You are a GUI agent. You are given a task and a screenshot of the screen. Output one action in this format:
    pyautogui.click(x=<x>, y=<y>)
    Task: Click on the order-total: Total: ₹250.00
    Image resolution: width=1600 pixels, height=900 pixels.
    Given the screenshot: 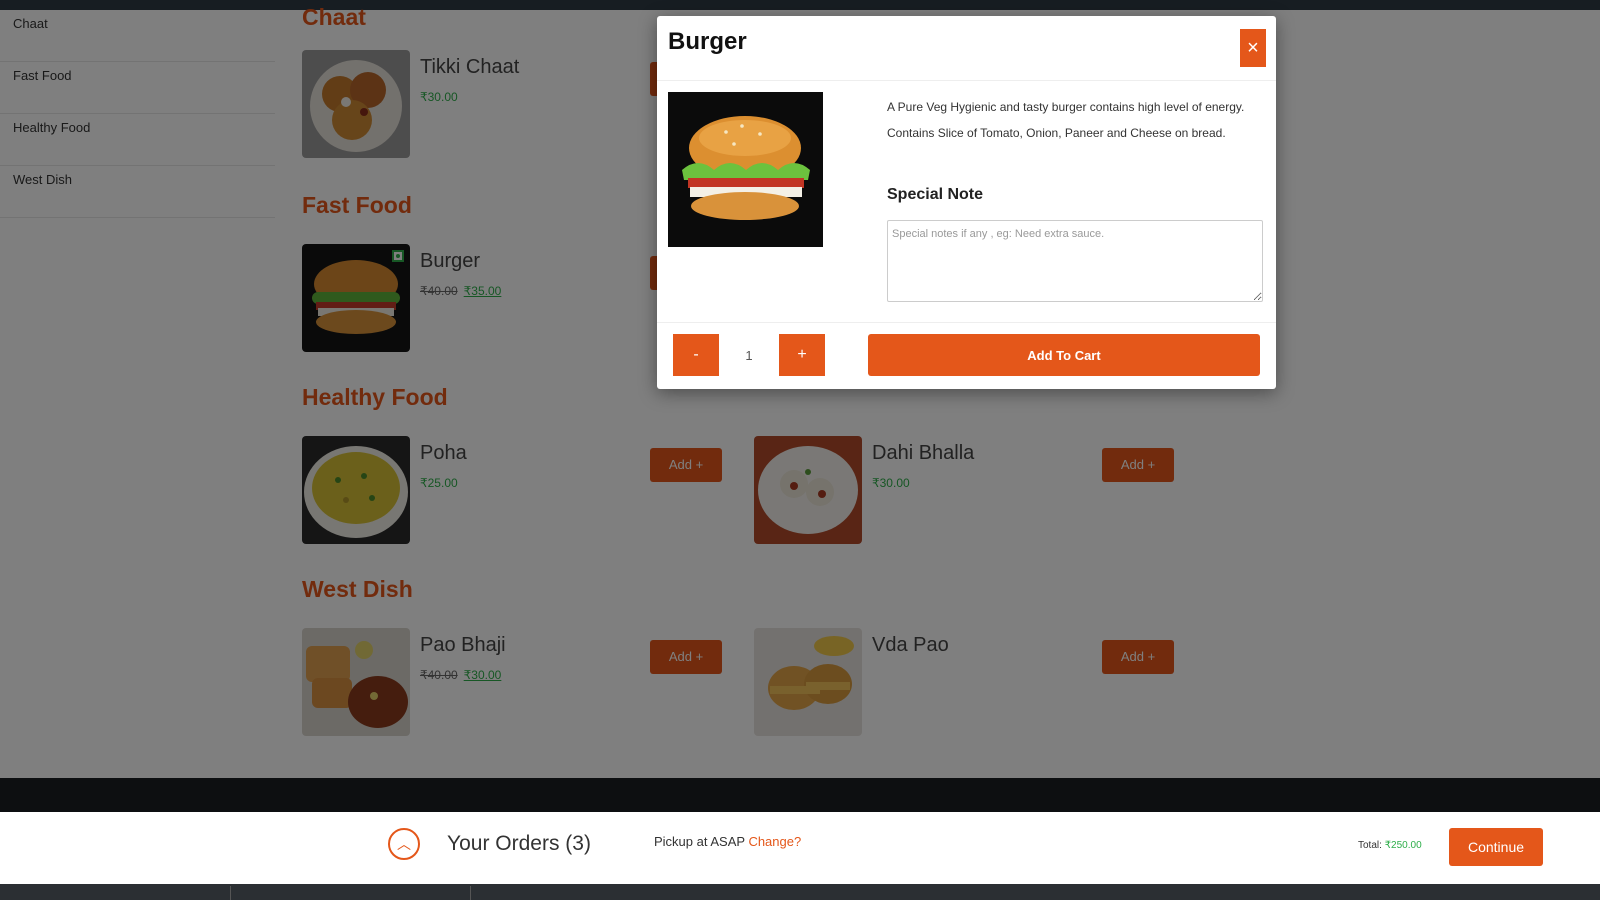 What is the action you would take?
    pyautogui.click(x=1390, y=845)
    